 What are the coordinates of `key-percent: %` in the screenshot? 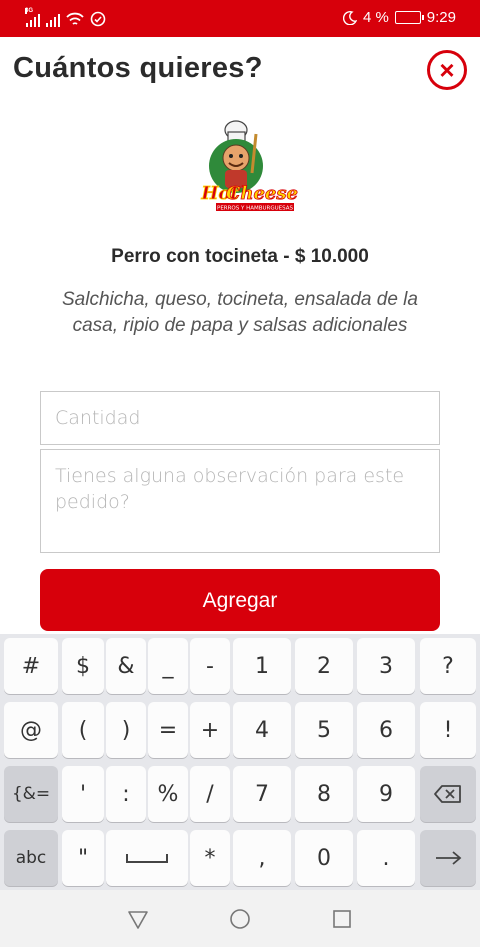 It's located at (168, 794).